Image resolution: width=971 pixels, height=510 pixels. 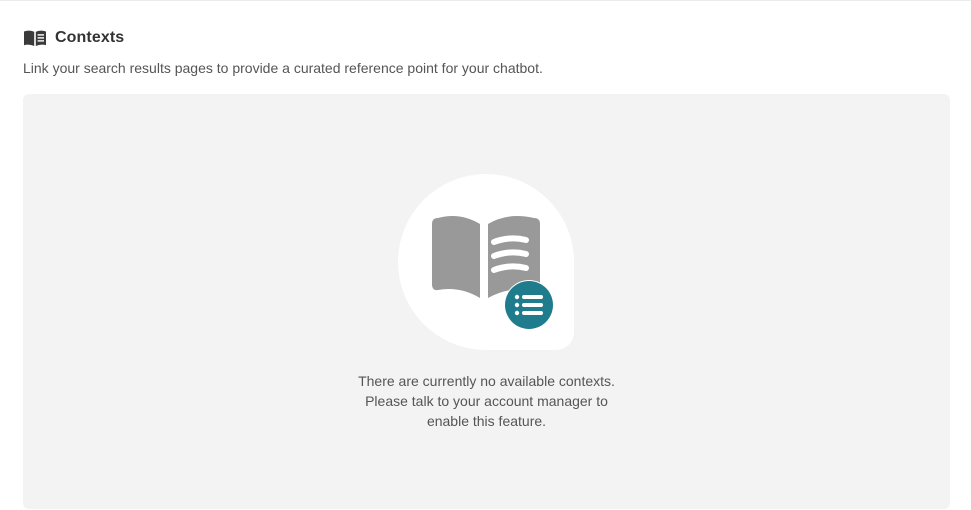 What do you see at coordinates (90, 37) in the screenshot?
I see `section-title: Contexts` at bounding box center [90, 37].